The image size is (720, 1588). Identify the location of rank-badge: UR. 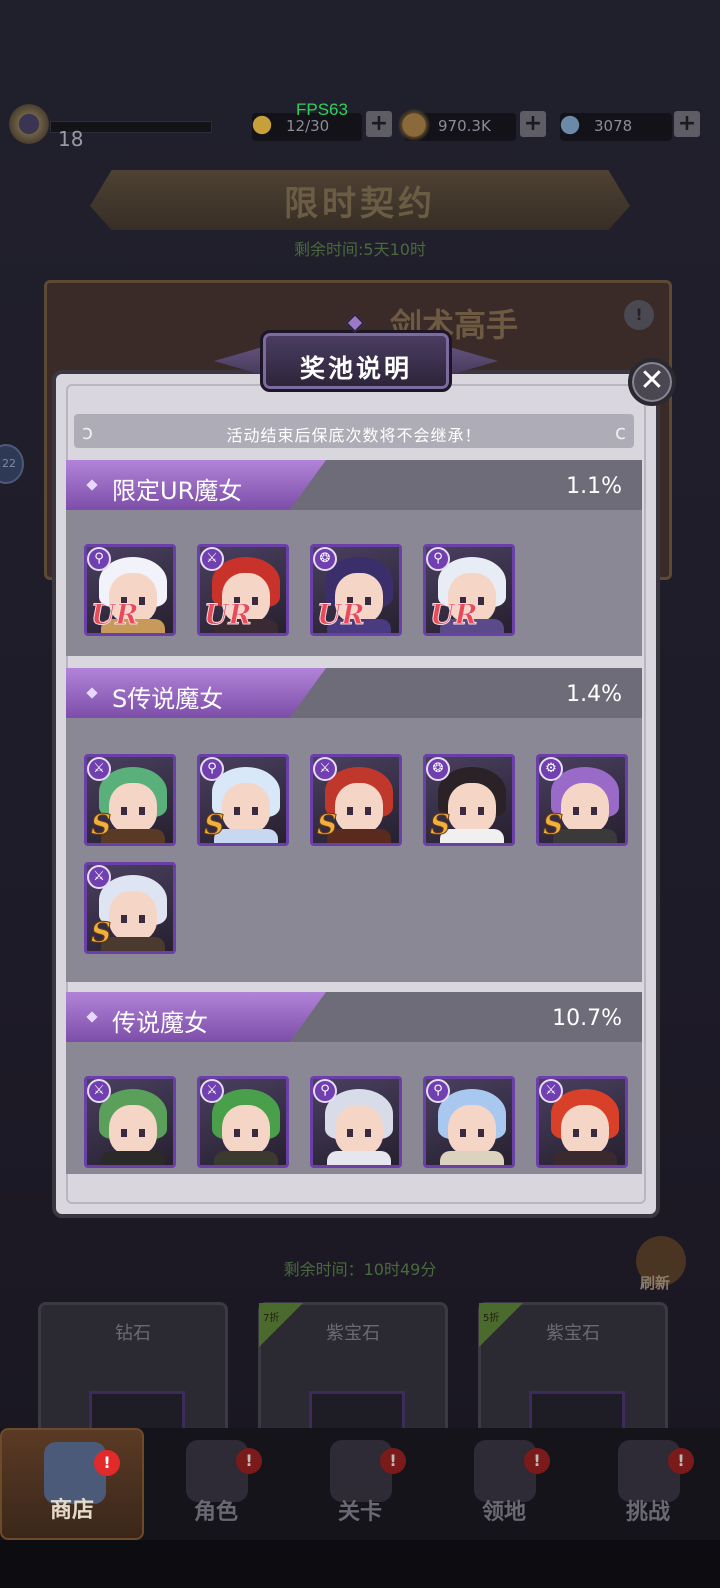
(454, 615).